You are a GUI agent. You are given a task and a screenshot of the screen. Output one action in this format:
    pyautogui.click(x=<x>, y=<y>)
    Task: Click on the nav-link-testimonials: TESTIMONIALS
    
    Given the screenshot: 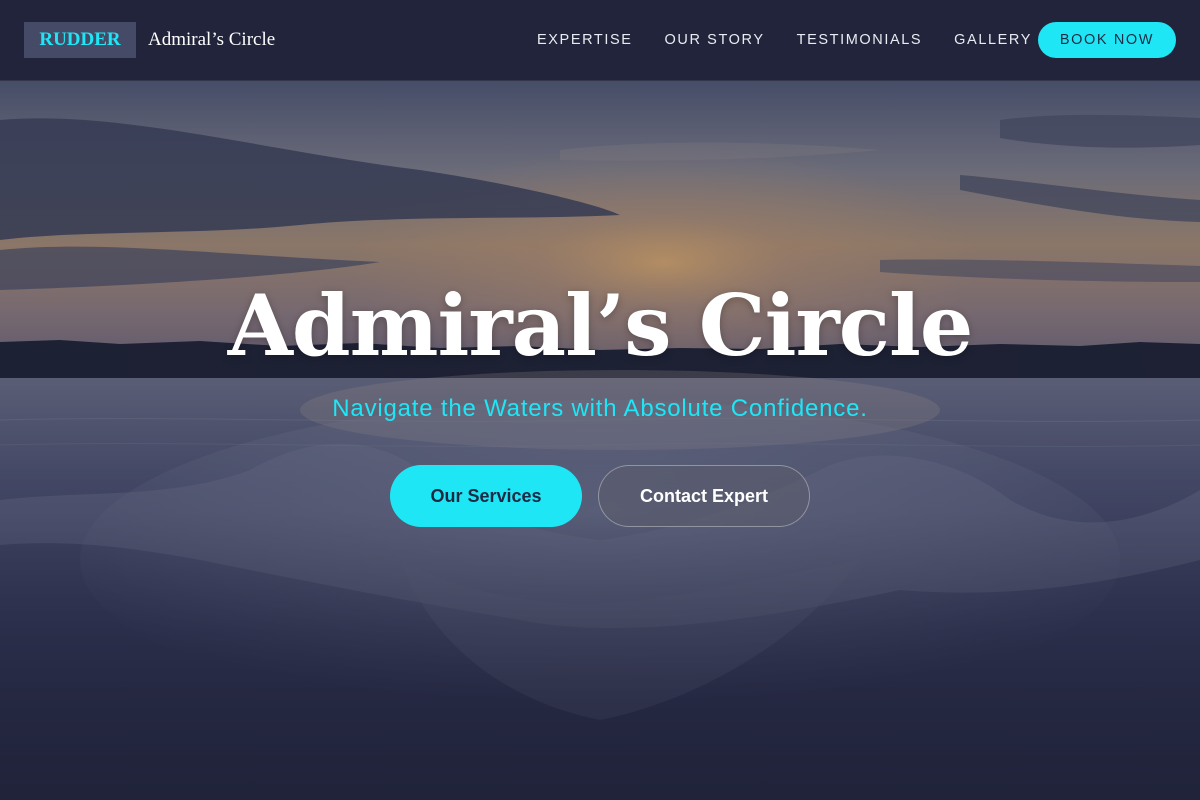 What is the action you would take?
    pyautogui.click(x=860, y=40)
    